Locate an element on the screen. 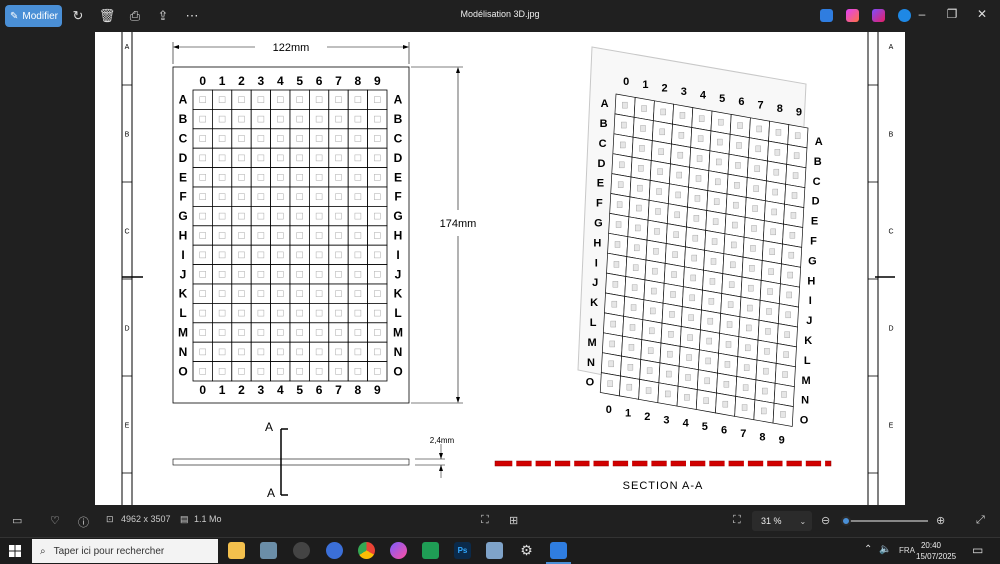  windows-start-icon is located at coordinates (15, 551).